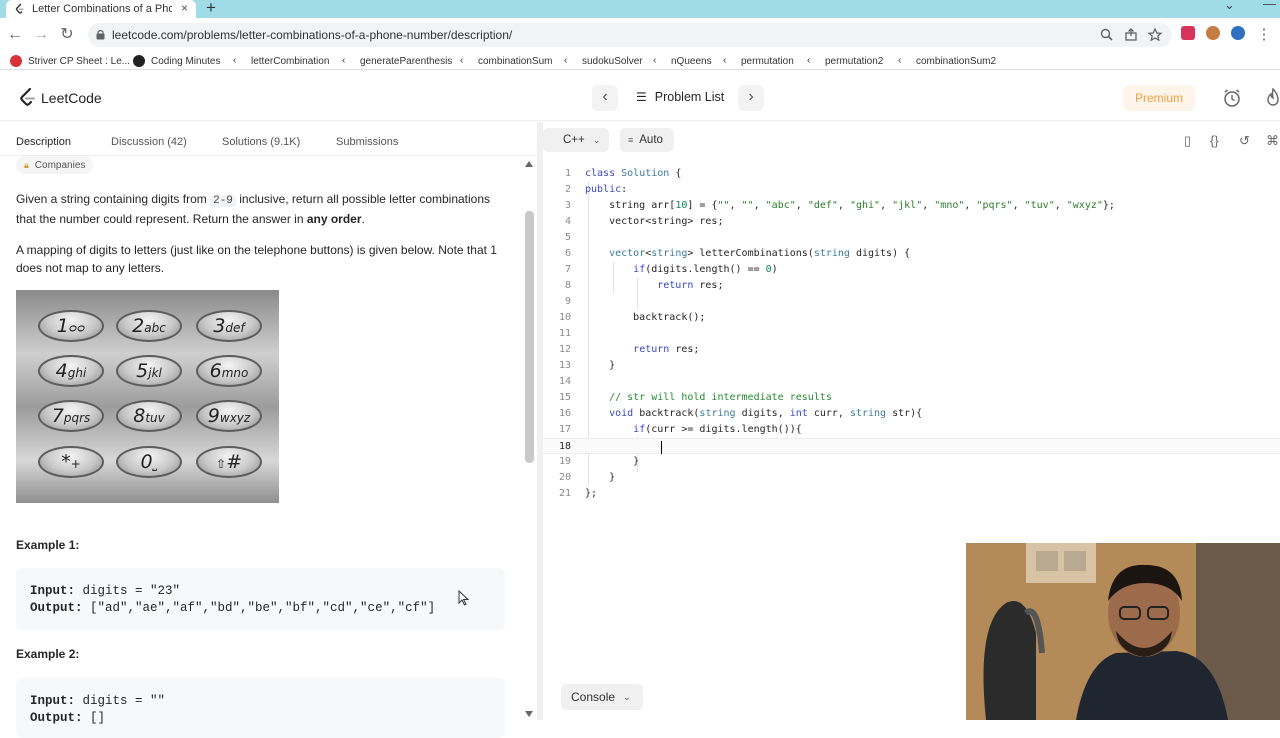 This screenshot has width=1280, height=738. What do you see at coordinates (184, 8) in the screenshot?
I see `tab-close-icon: ×` at bounding box center [184, 8].